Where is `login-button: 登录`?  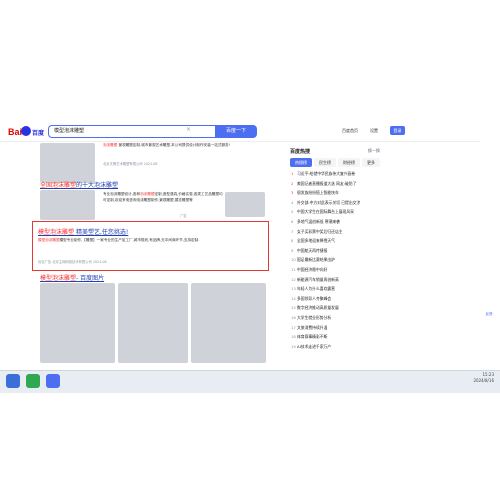 login-button: 登录 is located at coordinates (397, 130).